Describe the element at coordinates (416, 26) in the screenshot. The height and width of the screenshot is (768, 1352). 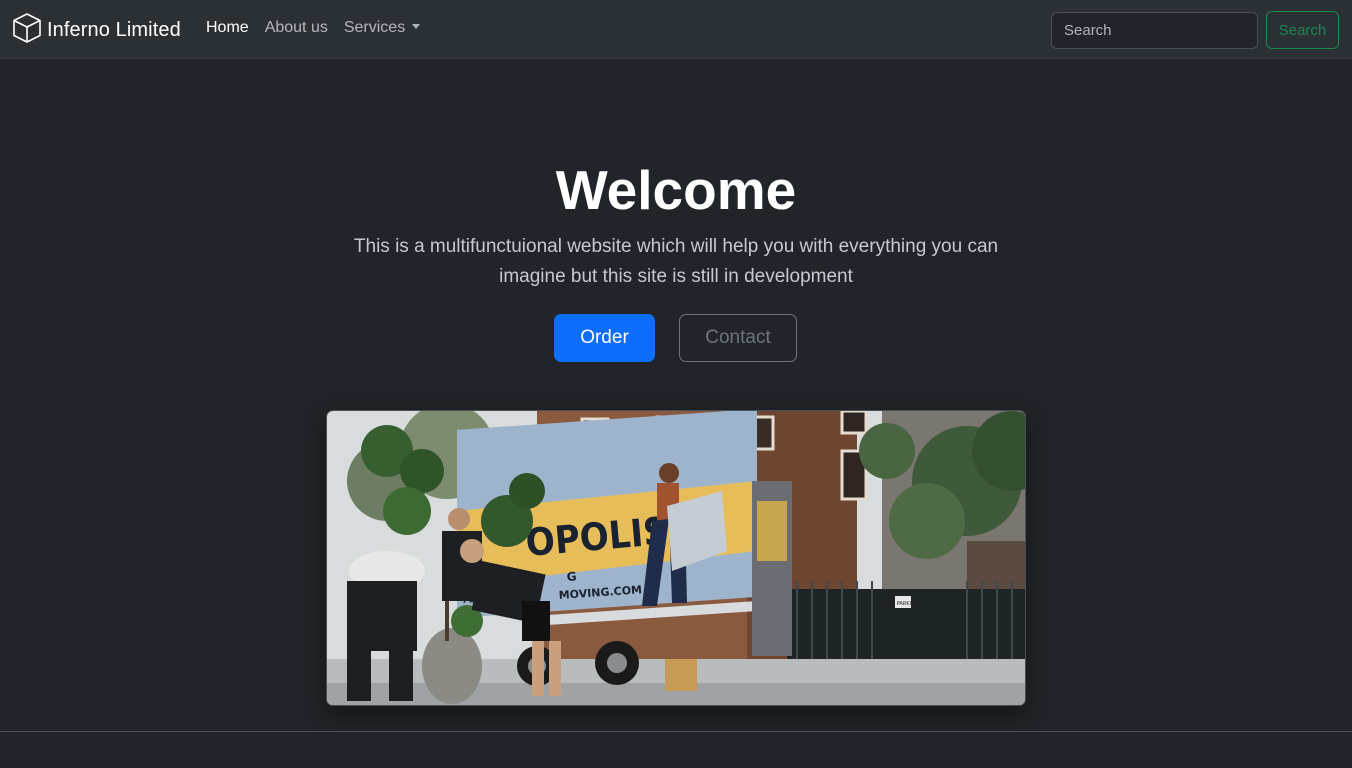
I see `caret-down-icon` at that location.